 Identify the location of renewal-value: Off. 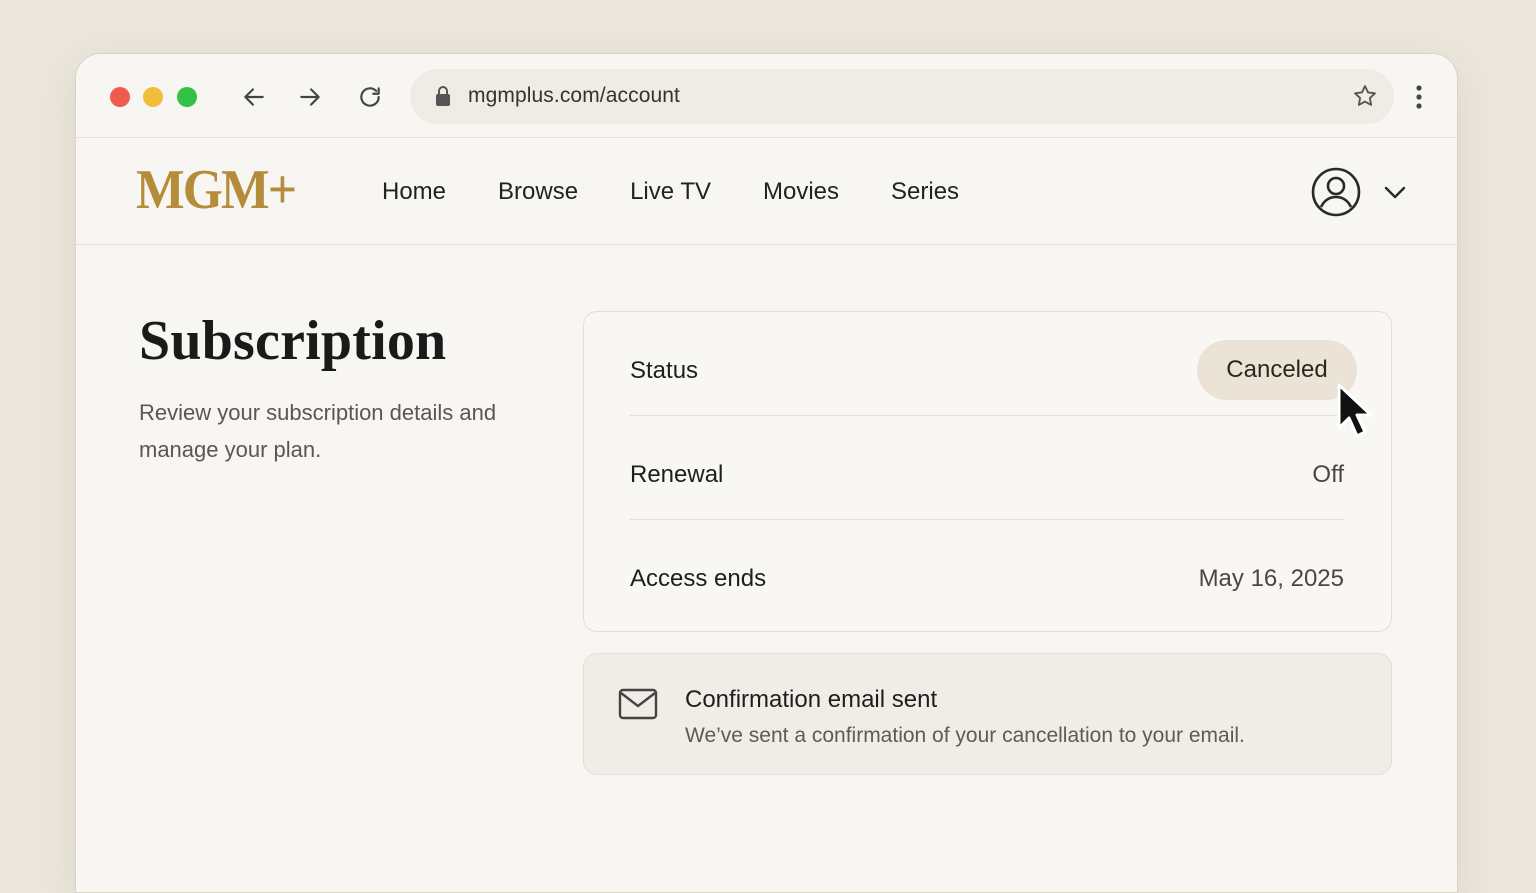
(1328, 474).